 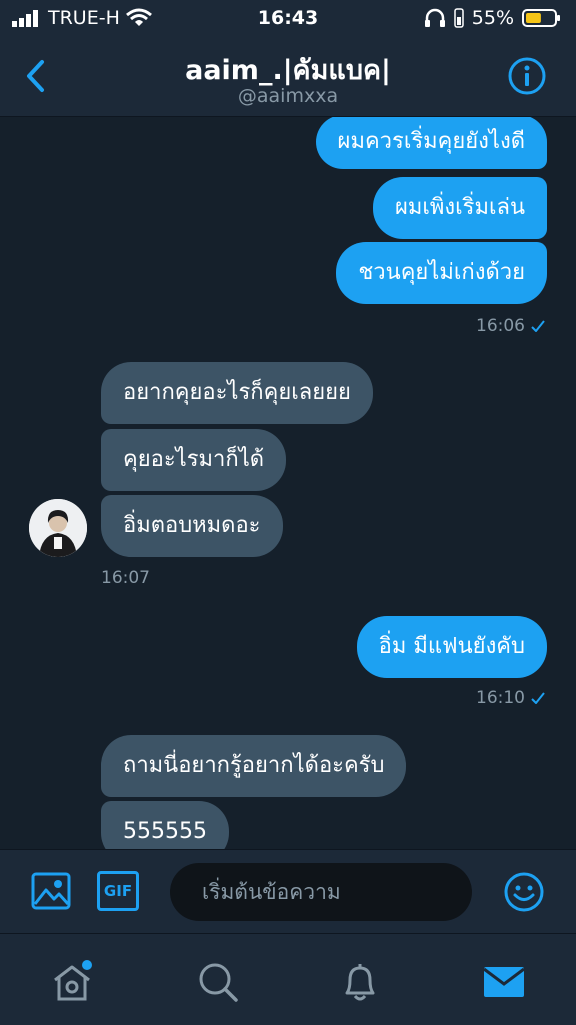 I want to click on message-bubble-incoming: อิ่มตอบหมดอะ, so click(x=192, y=526).